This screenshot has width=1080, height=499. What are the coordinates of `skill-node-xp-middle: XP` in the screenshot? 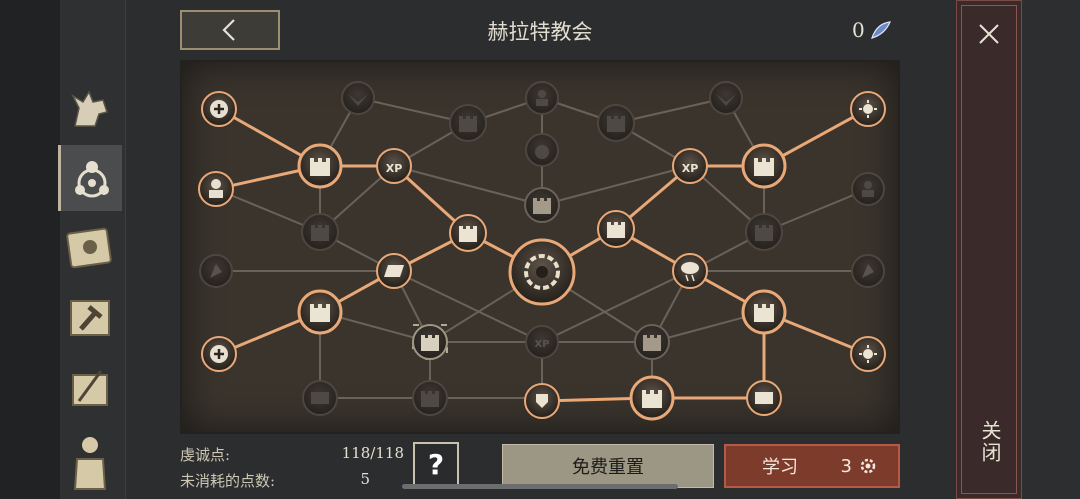 It's located at (542, 342).